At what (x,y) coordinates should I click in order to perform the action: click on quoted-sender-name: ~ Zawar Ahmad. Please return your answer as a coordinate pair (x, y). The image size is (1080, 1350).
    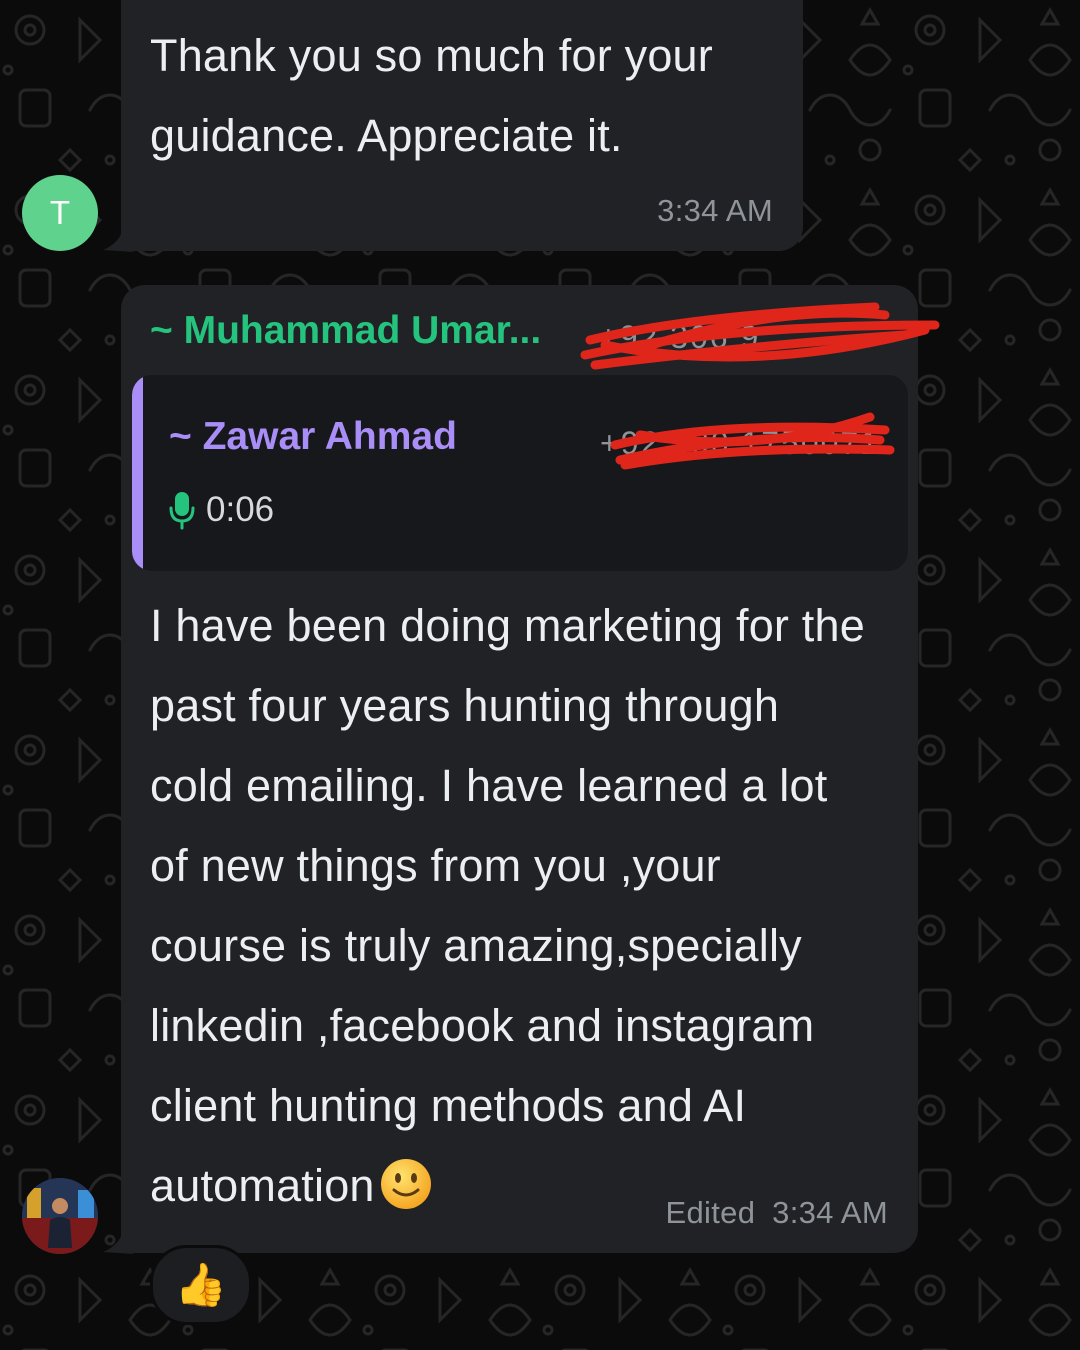
    Looking at the image, I should click on (313, 436).